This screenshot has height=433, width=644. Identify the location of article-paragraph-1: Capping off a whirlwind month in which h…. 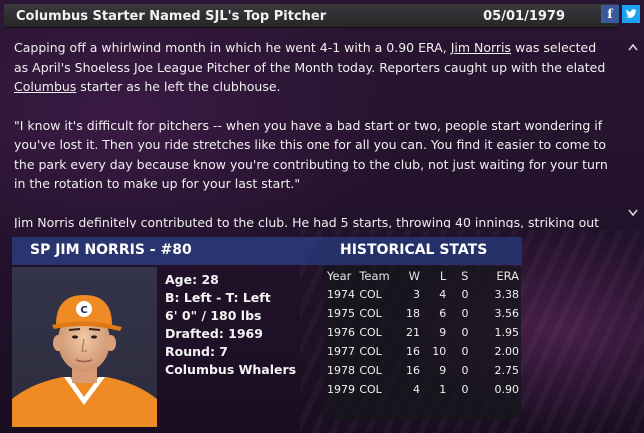
(314, 67).